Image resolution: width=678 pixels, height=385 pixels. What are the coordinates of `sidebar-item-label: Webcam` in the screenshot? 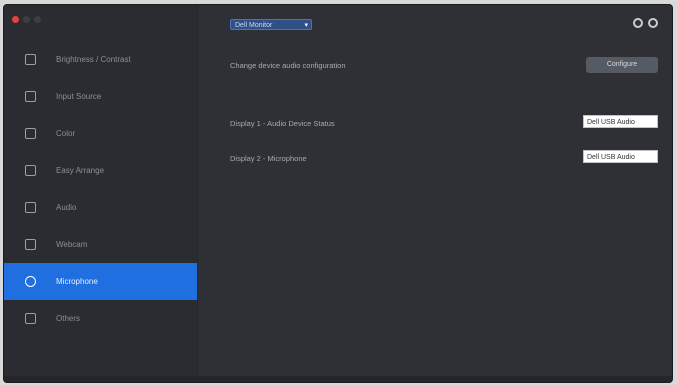 It's located at (72, 244).